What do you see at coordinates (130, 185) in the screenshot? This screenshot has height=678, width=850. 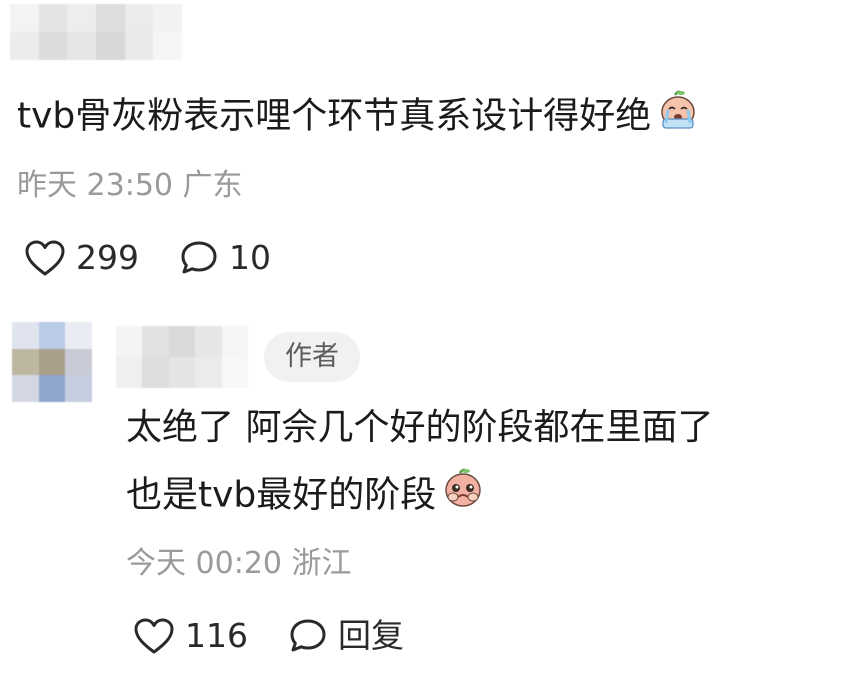 I see `comment-meta: 昨天 23:50 广东` at bounding box center [130, 185].